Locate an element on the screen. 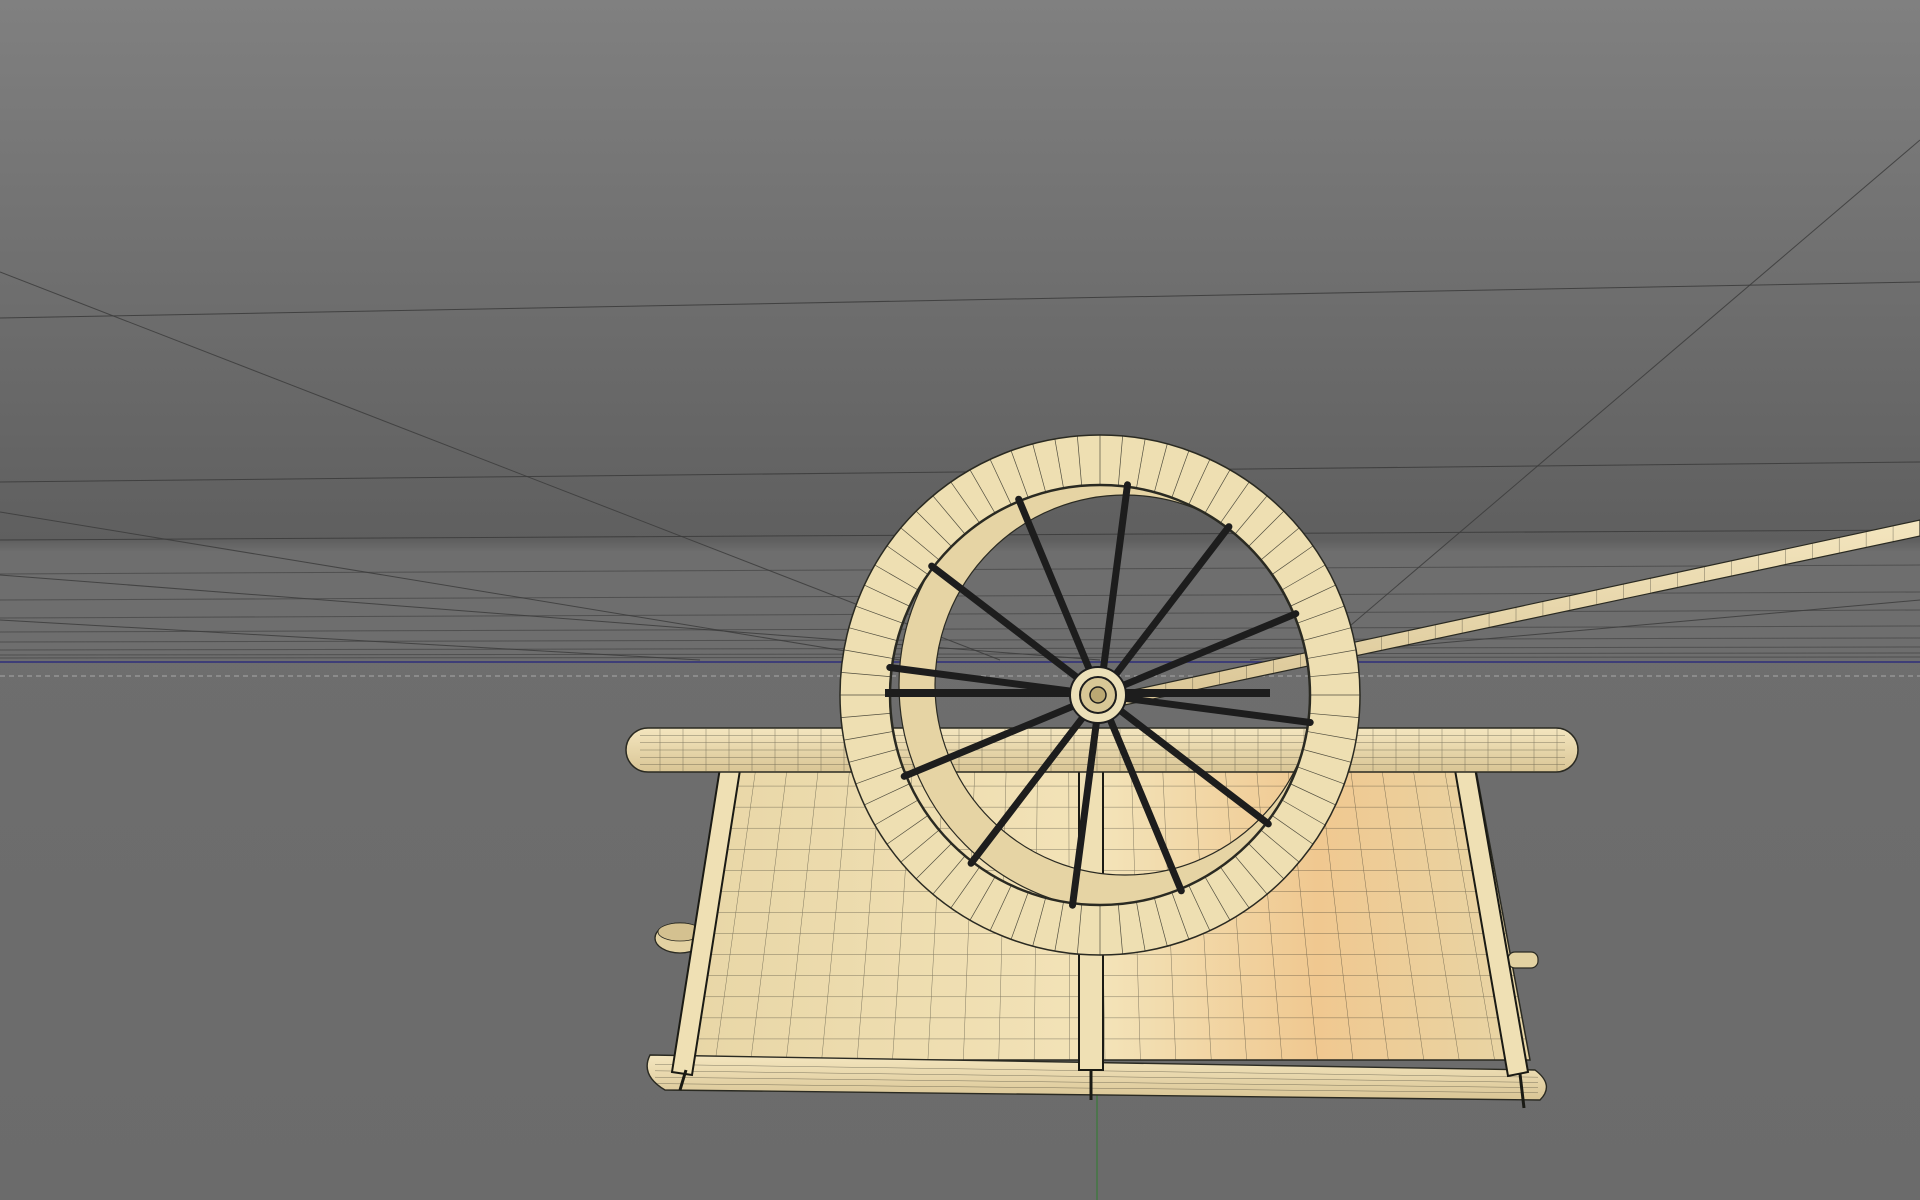 The width and height of the screenshot is (1920, 1200). cart-top-rail is located at coordinates (1102, 750).